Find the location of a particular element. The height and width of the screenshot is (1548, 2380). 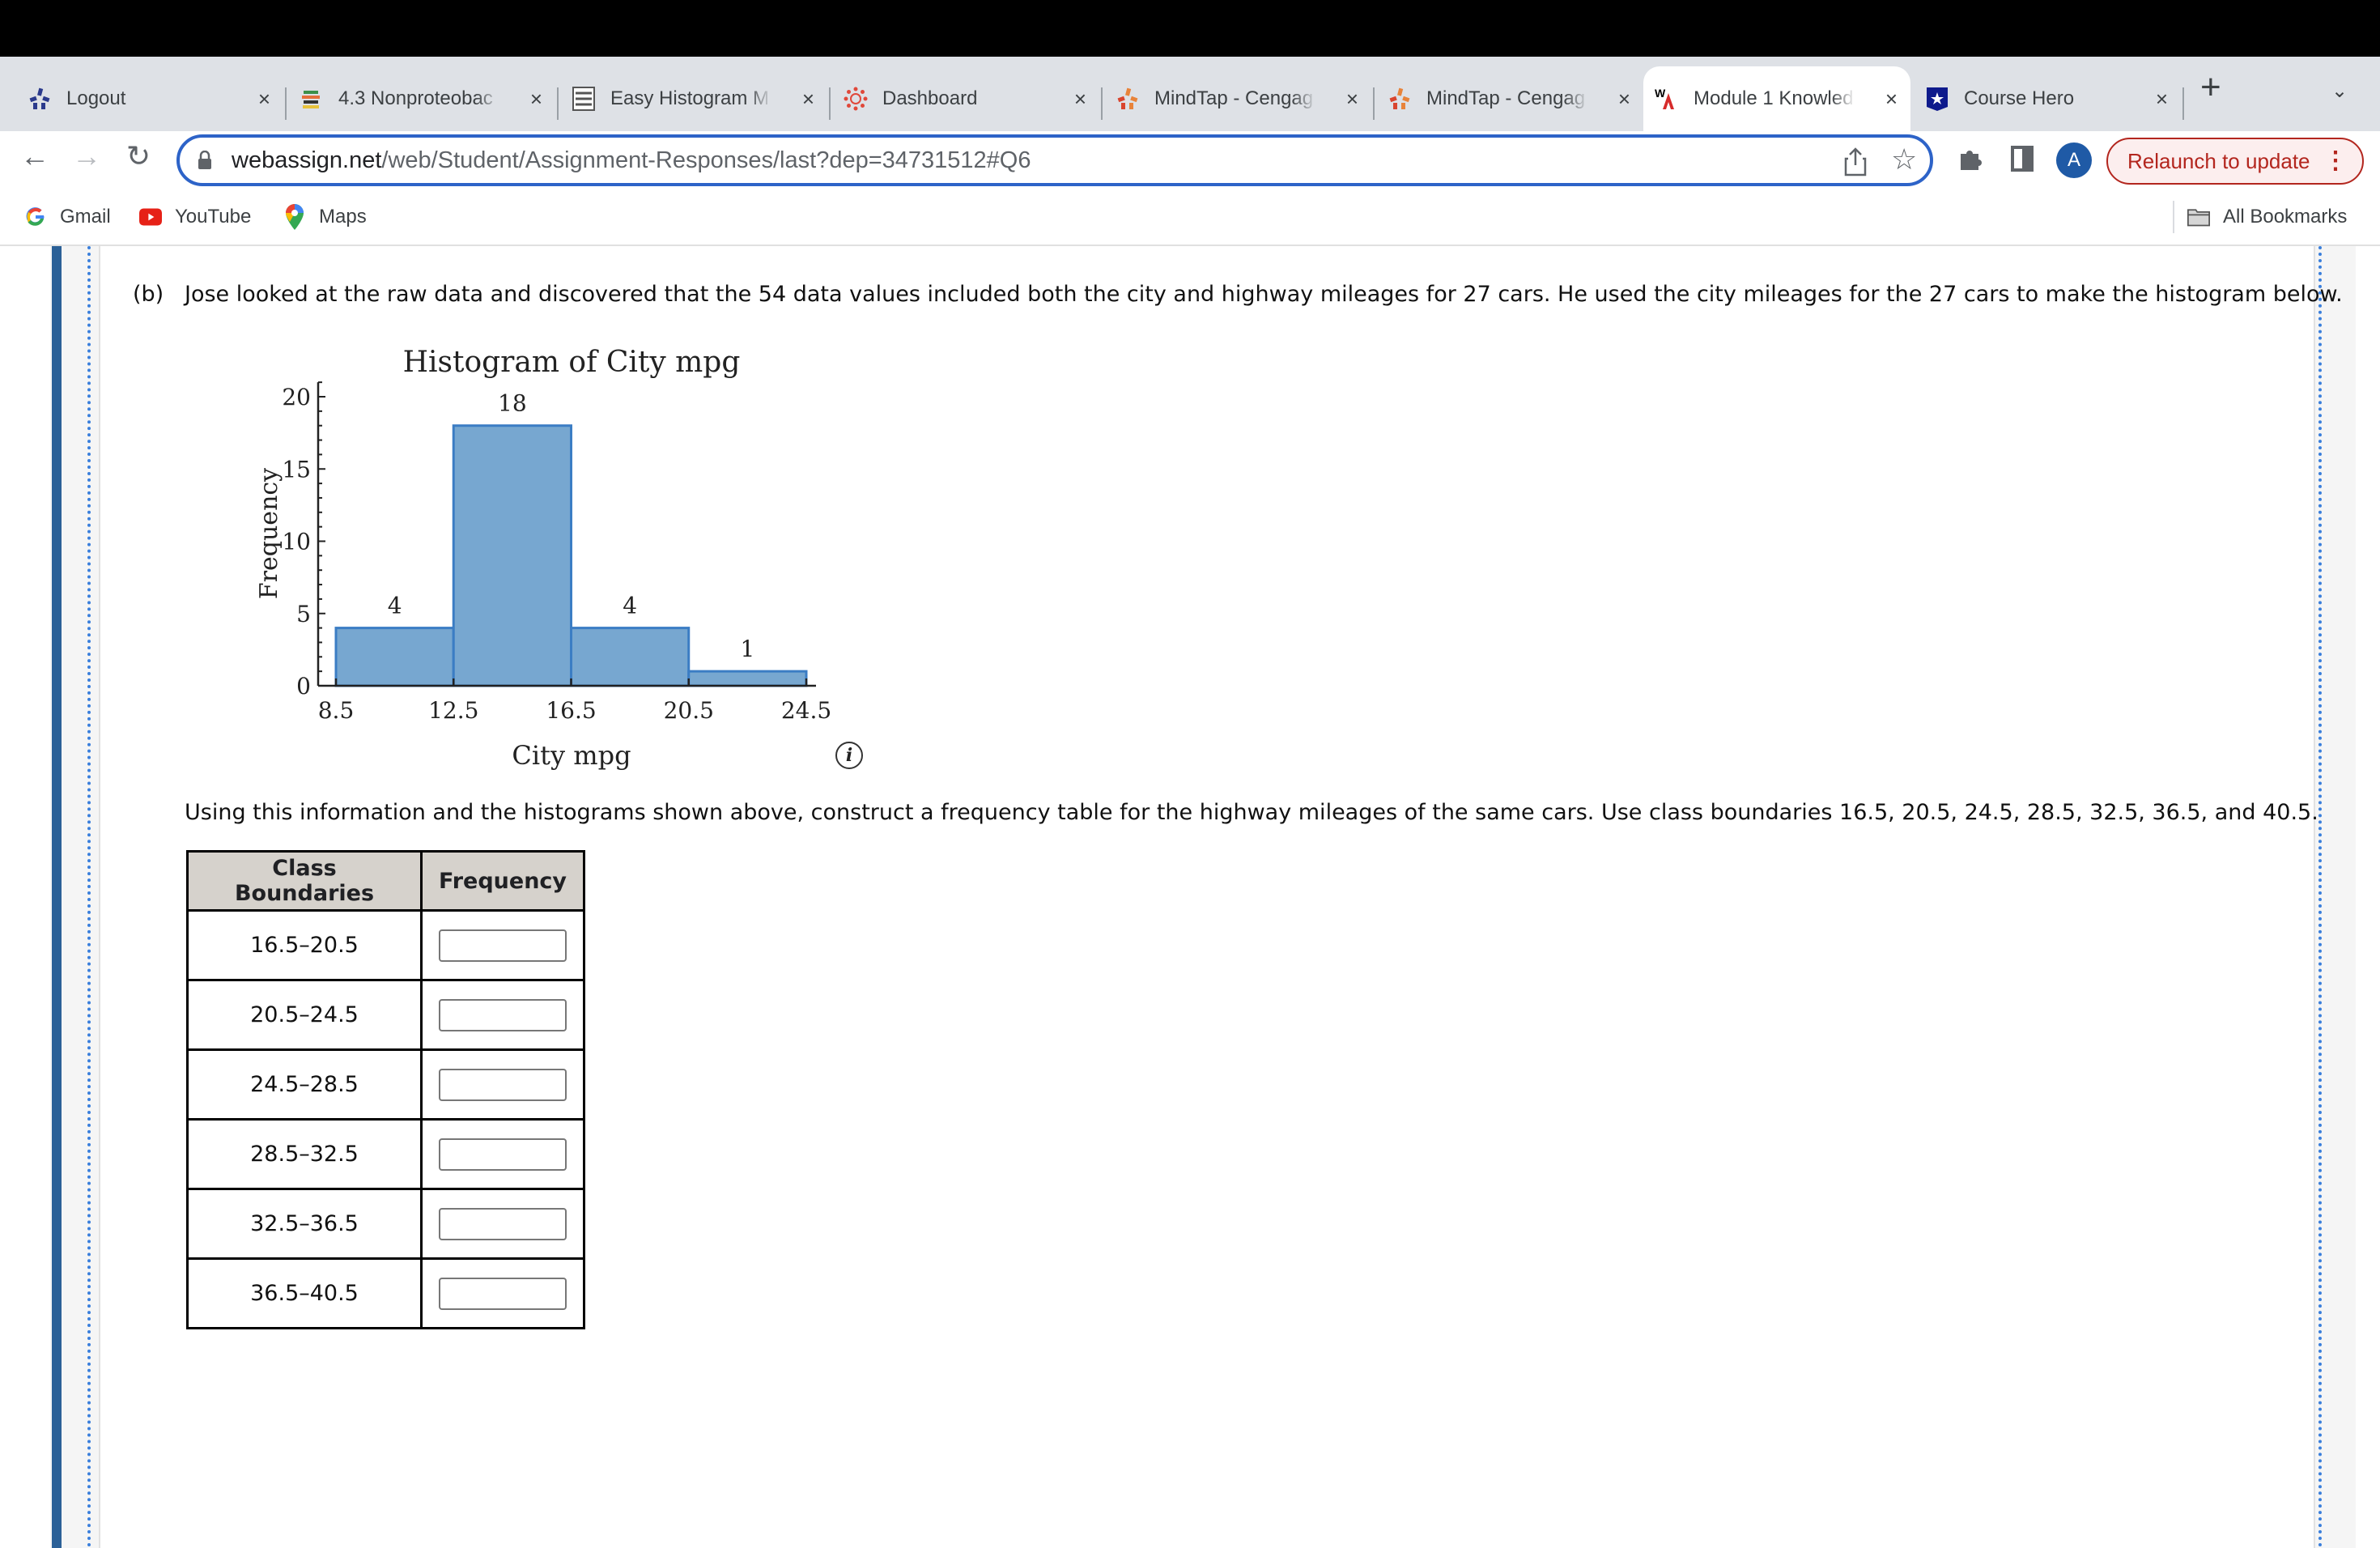

tab-separator is located at coordinates (2183, 104).